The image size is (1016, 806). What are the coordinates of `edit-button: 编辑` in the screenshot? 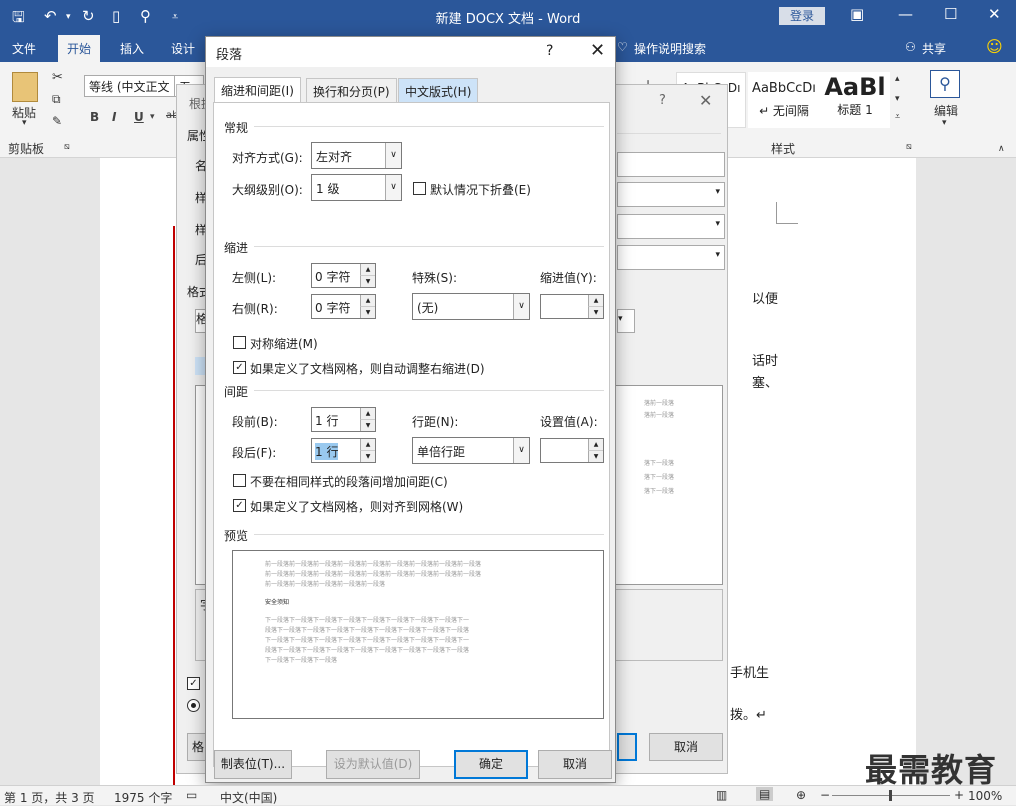 It's located at (946, 110).